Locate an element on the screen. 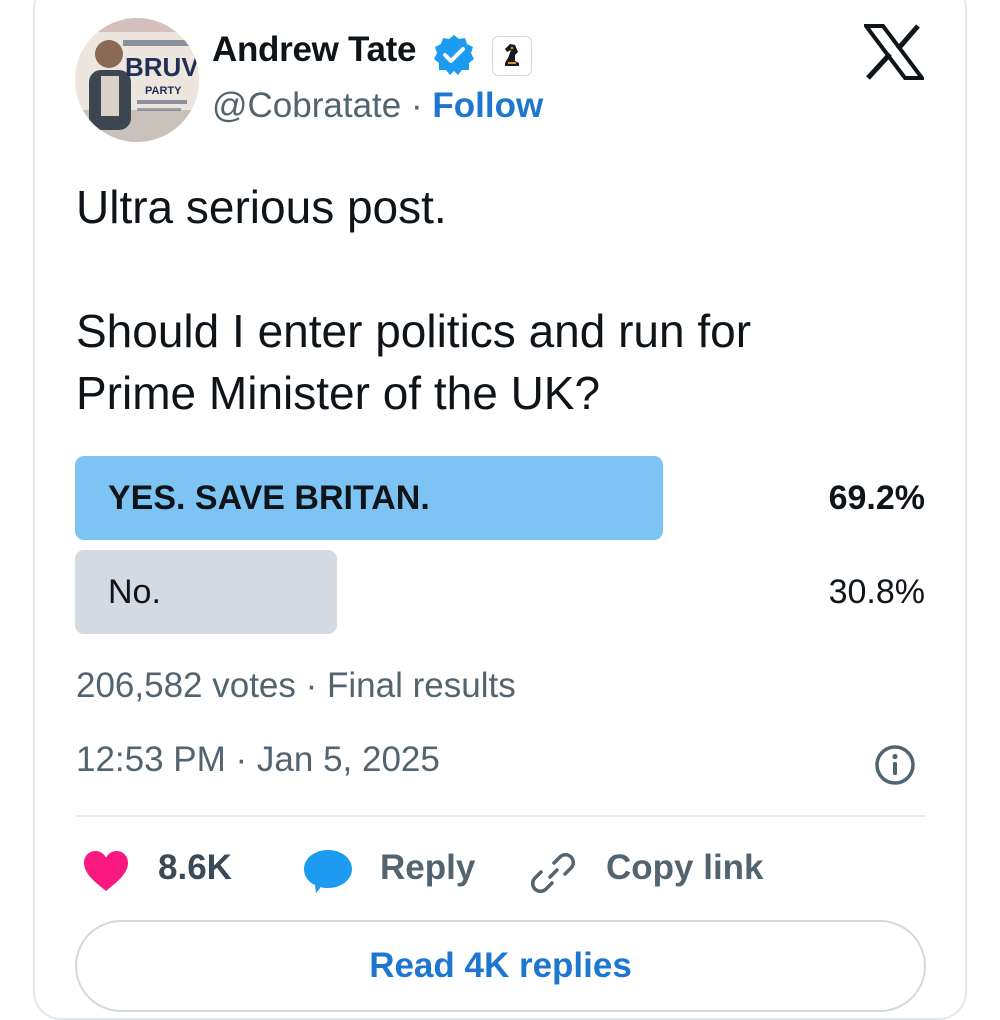  link-icon is located at coordinates (553, 873).